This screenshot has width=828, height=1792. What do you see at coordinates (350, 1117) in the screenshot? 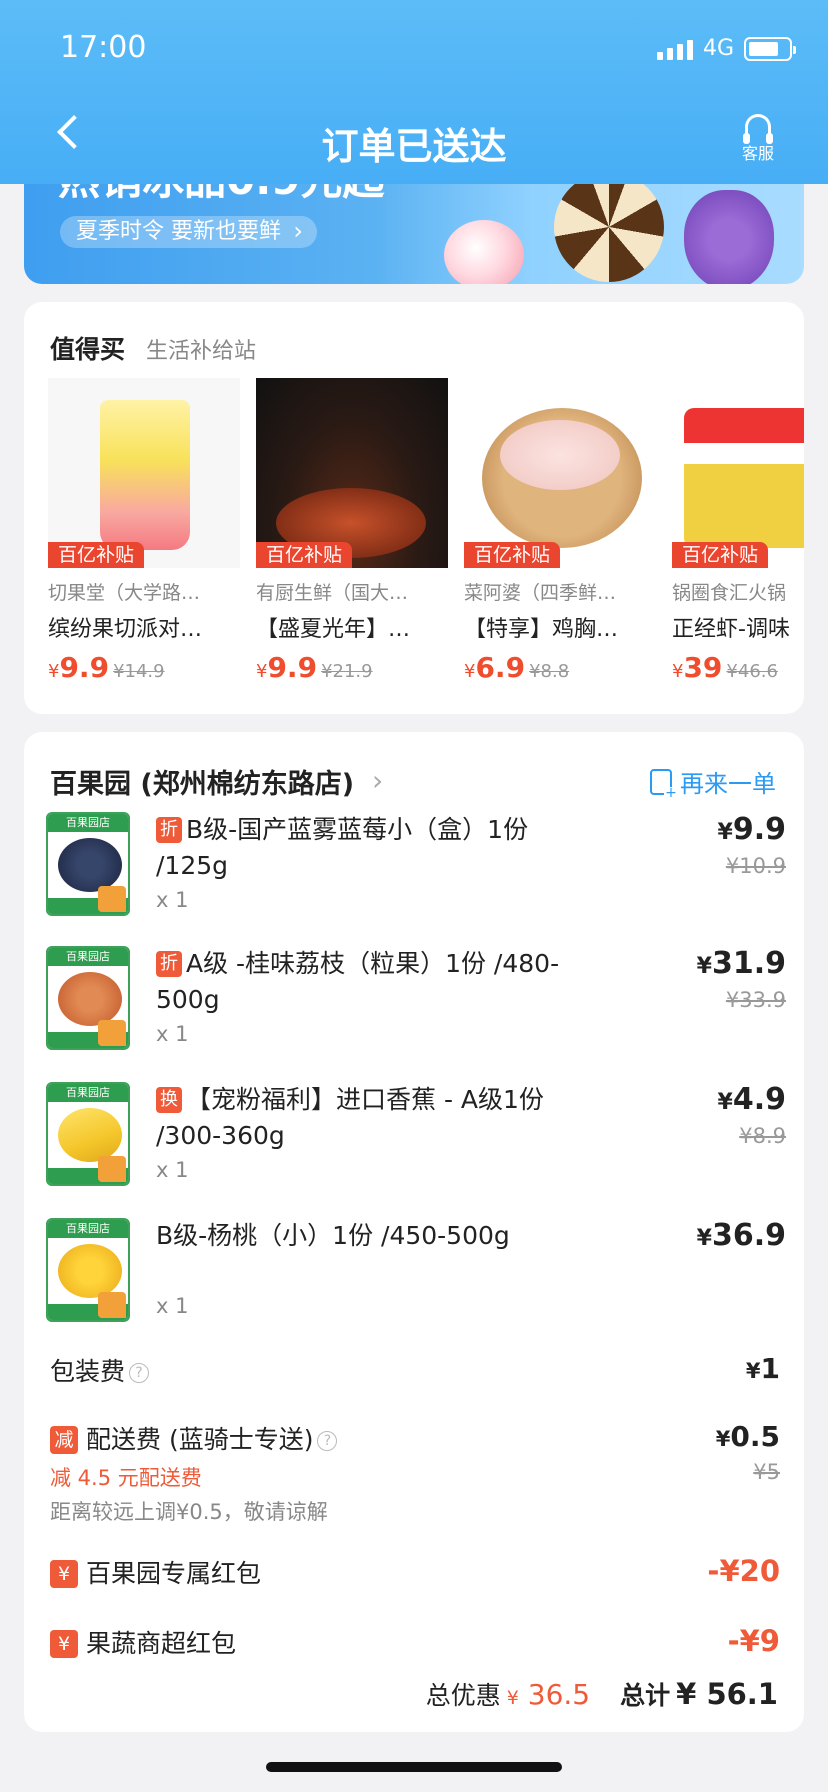
I see `item-name: 换【宠粉福利】进口香蕉 - A级1份 /300-360g` at bounding box center [350, 1117].